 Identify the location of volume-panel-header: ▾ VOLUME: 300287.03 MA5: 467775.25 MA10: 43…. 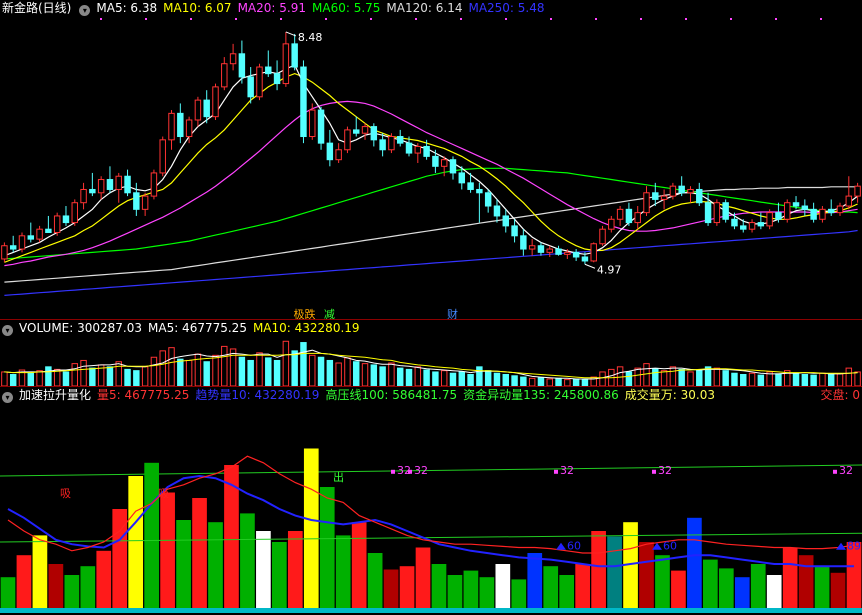
(183, 328).